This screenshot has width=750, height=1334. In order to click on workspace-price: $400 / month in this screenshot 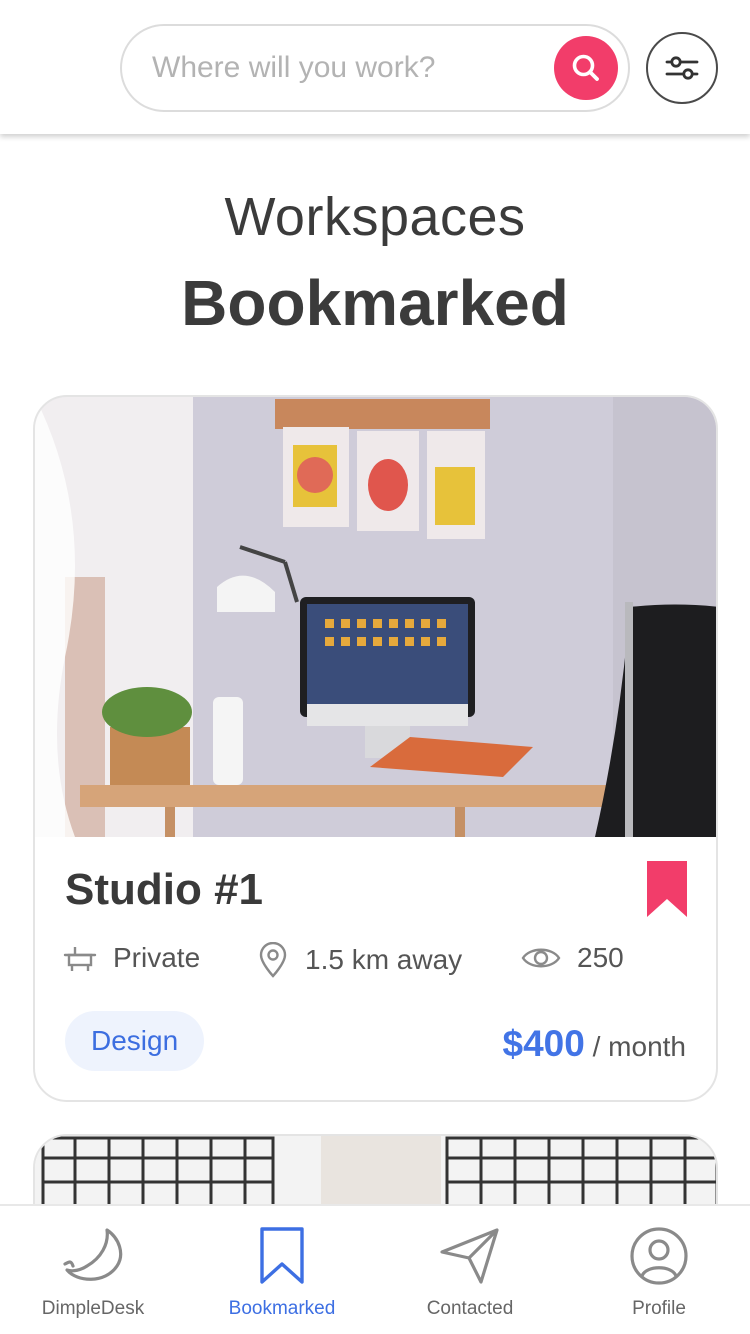, I will do `click(594, 1044)`.